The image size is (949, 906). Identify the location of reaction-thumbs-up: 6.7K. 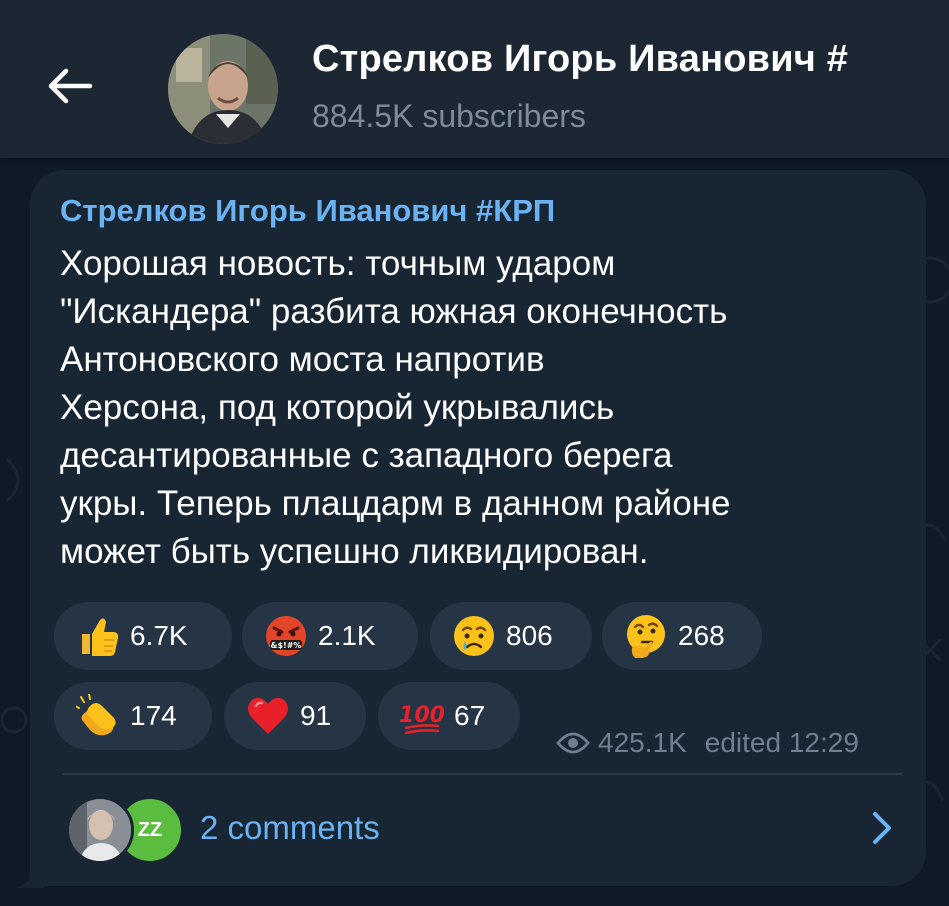
(143, 636).